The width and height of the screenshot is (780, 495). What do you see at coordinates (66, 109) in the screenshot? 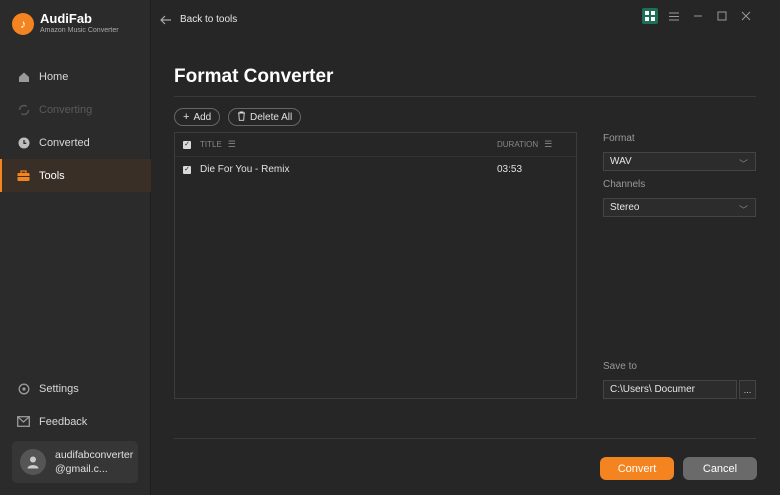
I see `sidebar-item-label: Converting` at bounding box center [66, 109].